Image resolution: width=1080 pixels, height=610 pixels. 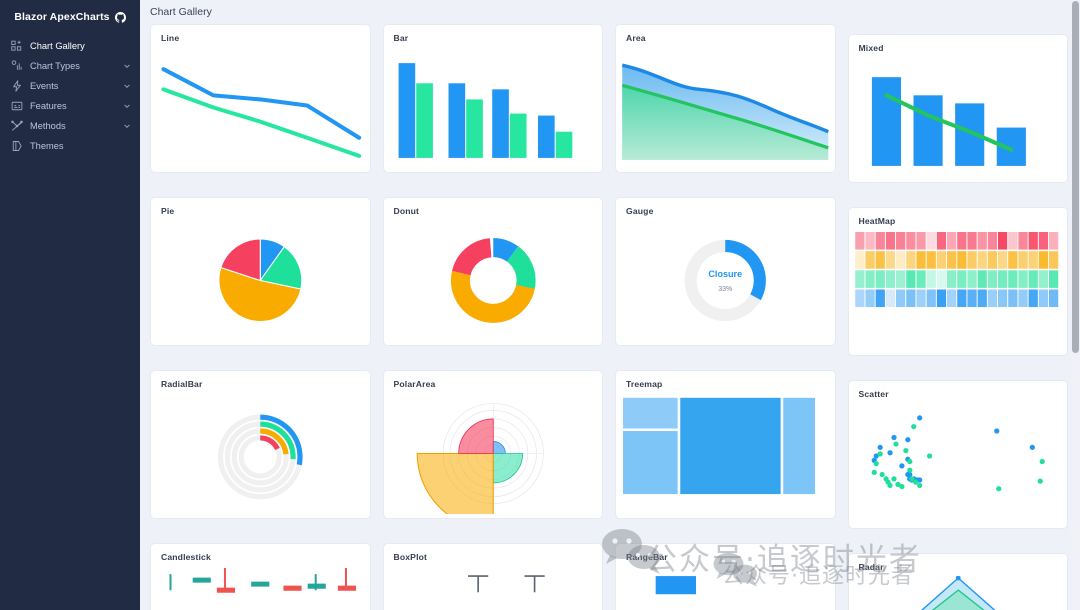 What do you see at coordinates (957, 281) in the screenshot?
I see `chart-card-heatmap: HeatMap` at bounding box center [957, 281].